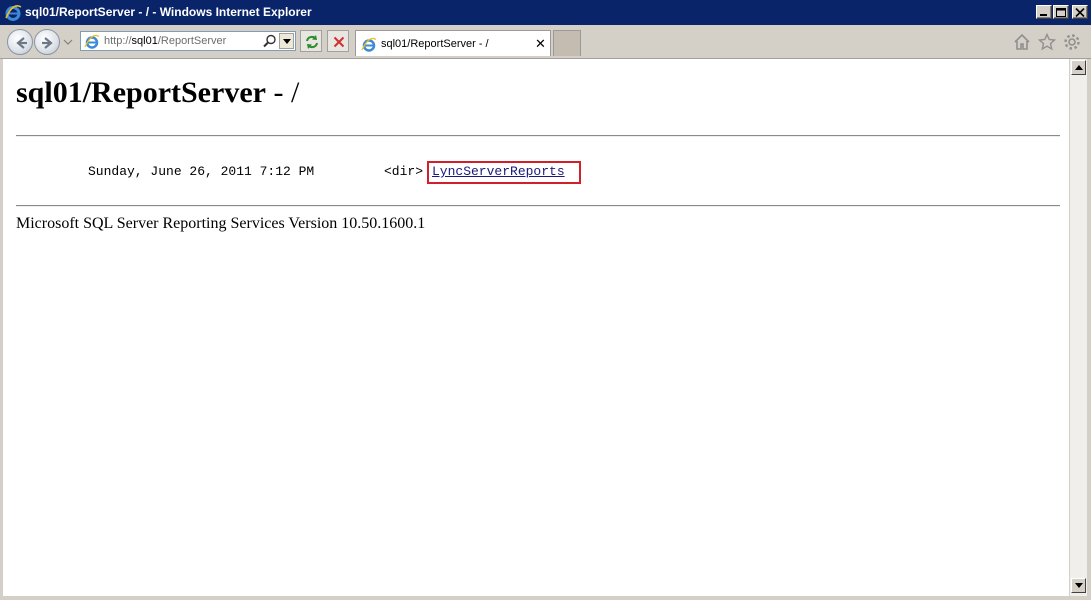 This screenshot has width=1091, height=600. Describe the element at coordinates (270, 41) in the screenshot. I see `search-icon` at that location.